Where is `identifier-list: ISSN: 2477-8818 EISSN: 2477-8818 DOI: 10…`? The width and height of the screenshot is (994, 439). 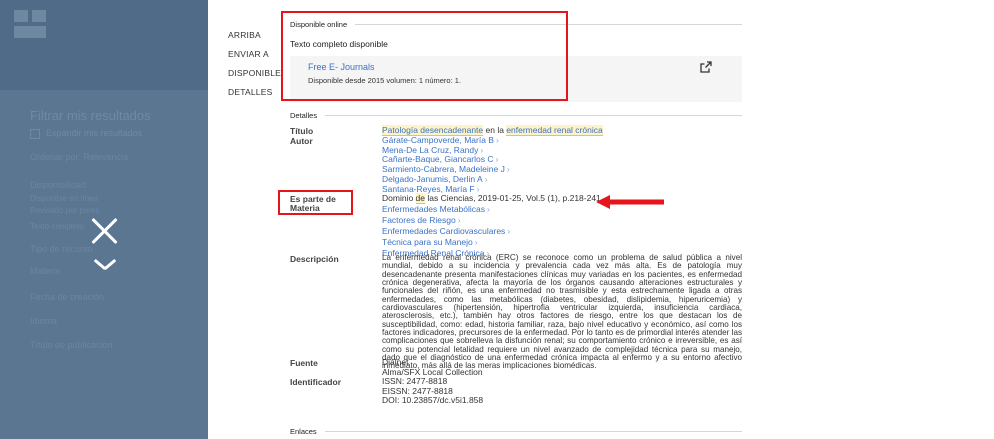
identifier-list: ISSN: 2477-8818 EISSN: 2477-8818 DOI: 10… is located at coordinates (433, 391).